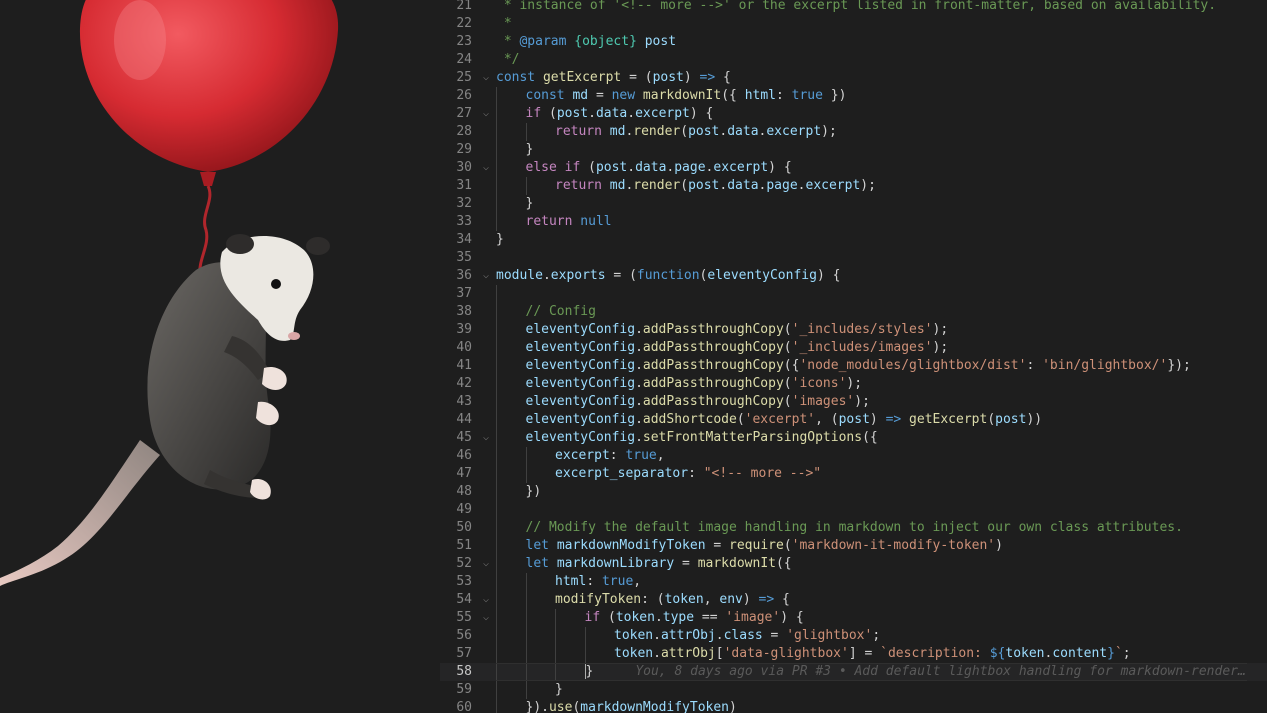 The width and height of the screenshot is (1267, 713). I want to click on code-token: addPassthroughCopy, so click(713, 383).